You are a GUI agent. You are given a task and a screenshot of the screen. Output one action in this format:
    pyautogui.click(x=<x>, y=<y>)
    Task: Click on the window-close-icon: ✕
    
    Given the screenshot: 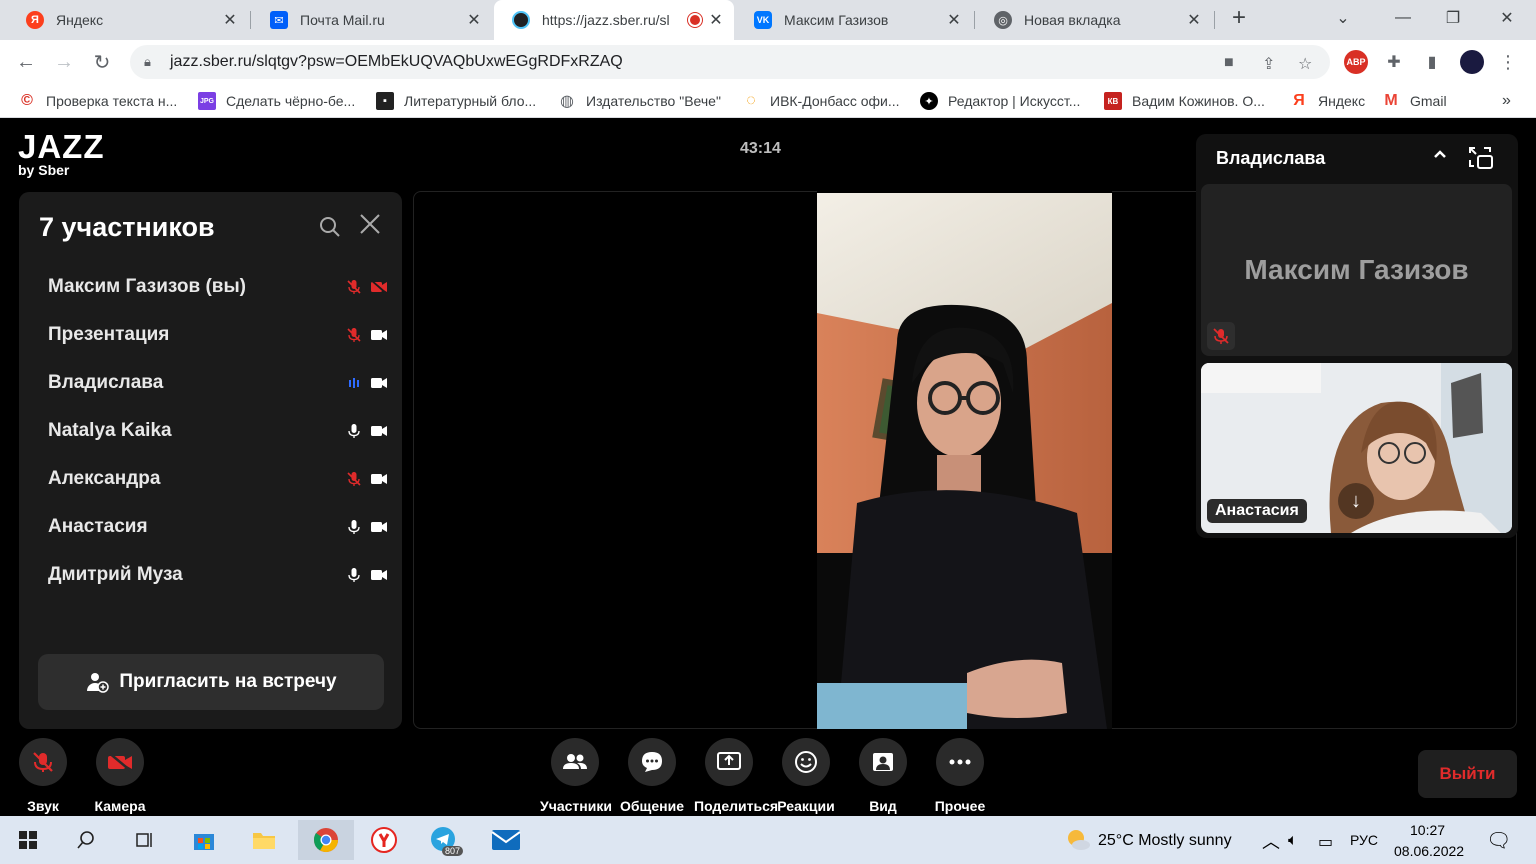 What is the action you would take?
    pyautogui.click(x=1507, y=18)
    